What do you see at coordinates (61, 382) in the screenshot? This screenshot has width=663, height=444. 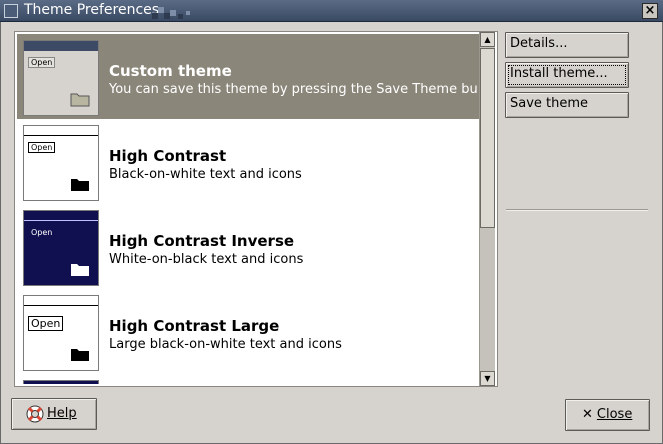 I see `theme-thumbnail` at bounding box center [61, 382].